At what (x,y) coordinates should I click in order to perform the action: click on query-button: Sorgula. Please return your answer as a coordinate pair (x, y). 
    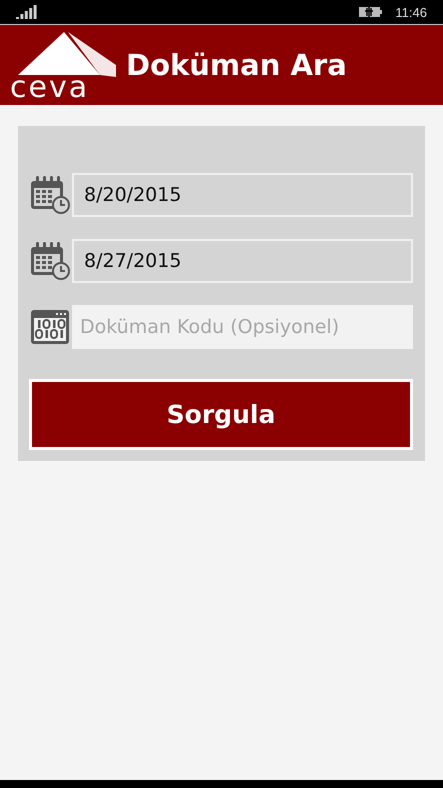
    Looking at the image, I should click on (221, 414).